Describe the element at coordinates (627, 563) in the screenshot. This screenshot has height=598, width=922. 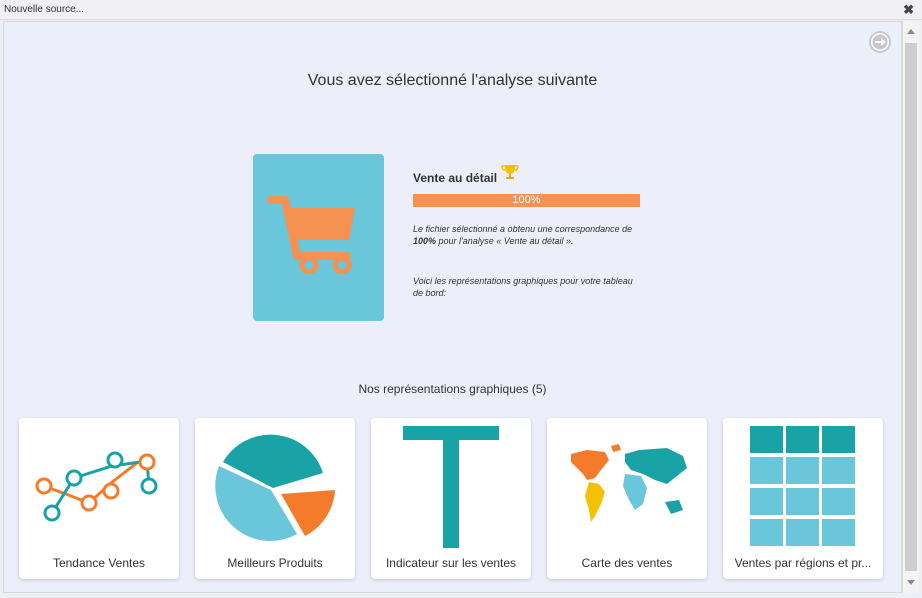
I see `chart-card-label: Carte des ventes` at that location.